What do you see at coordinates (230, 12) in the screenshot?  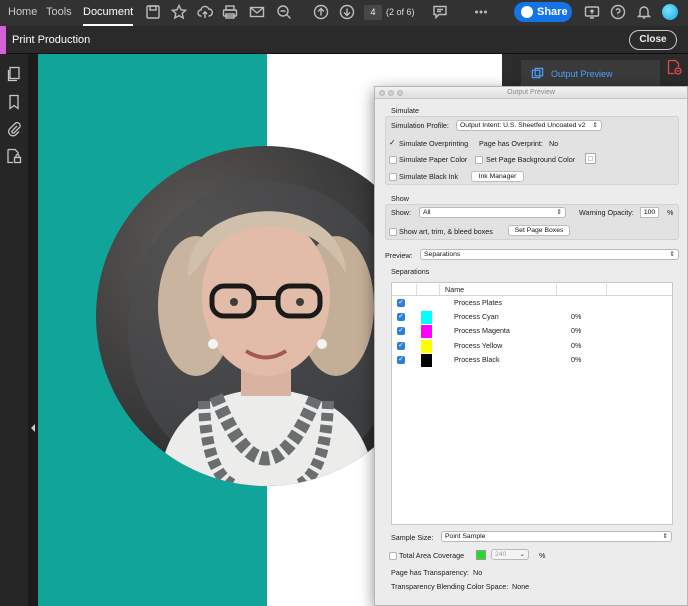 I see `print-icon` at bounding box center [230, 12].